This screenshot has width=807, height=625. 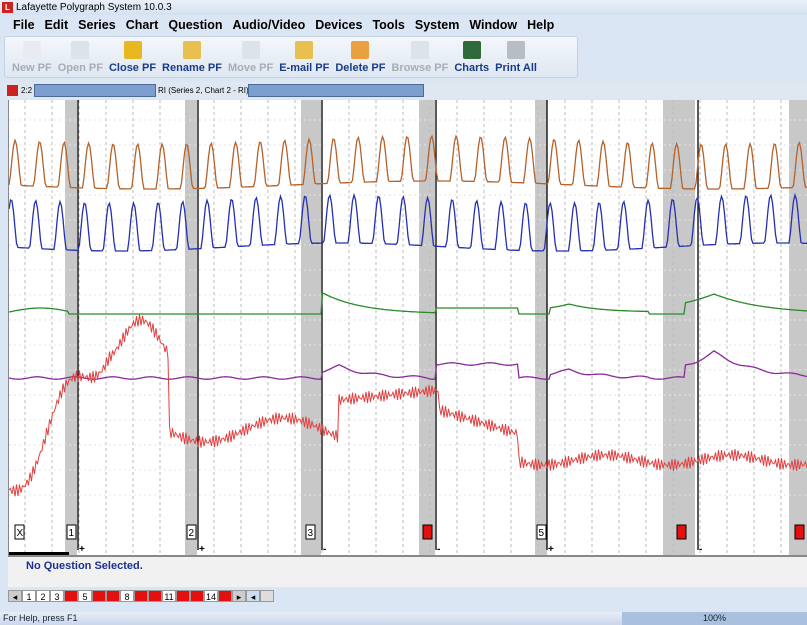 I want to click on pages-scroll-left-2: ◂, so click(x=253, y=596).